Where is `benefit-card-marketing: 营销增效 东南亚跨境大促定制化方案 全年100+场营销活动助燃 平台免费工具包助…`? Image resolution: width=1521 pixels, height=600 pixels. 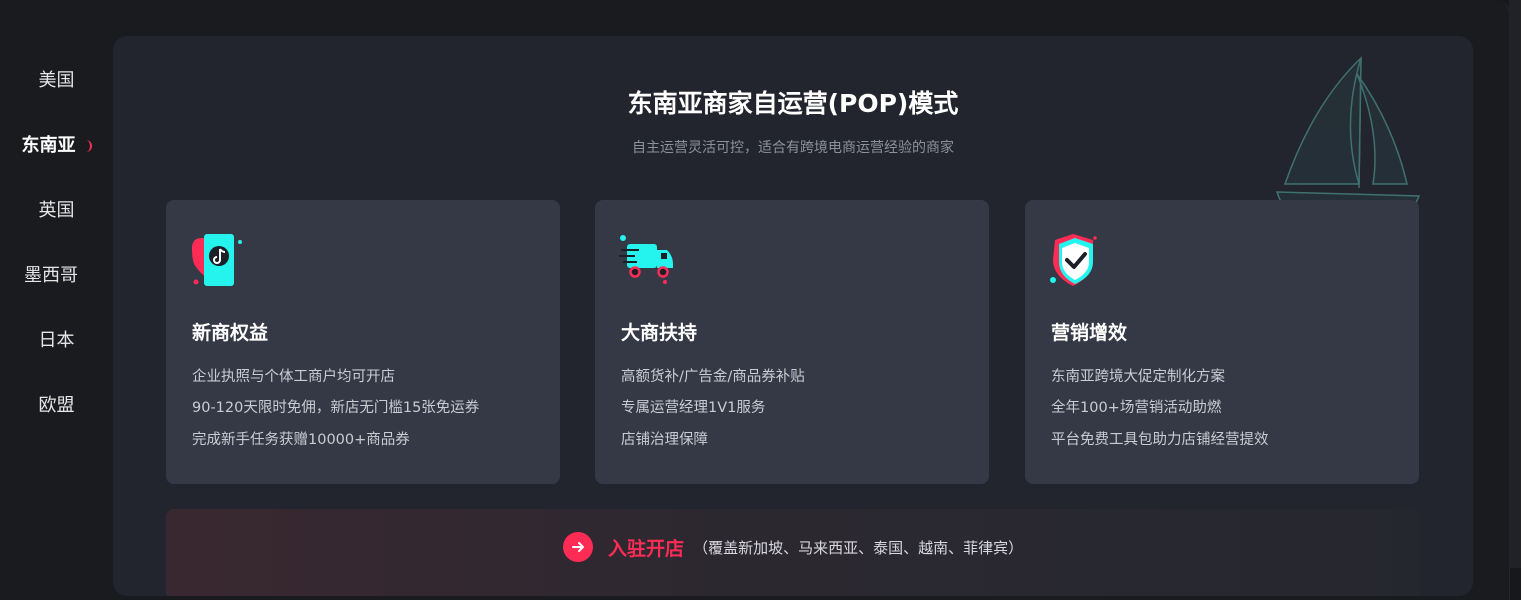
benefit-card-marketing: 营销增效 东南亚跨境大促定制化方案 全年100+场营销活动助燃 平台免费工具包助… is located at coordinates (1222, 342).